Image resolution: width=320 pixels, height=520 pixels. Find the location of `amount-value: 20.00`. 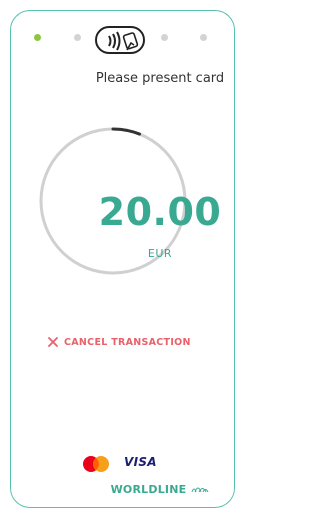

amount-value: 20.00 is located at coordinates (160, 212).